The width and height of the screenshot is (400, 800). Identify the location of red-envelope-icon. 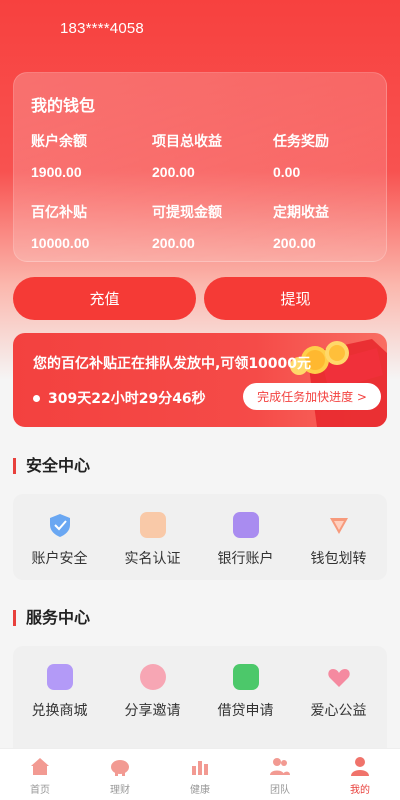
(338, 383).